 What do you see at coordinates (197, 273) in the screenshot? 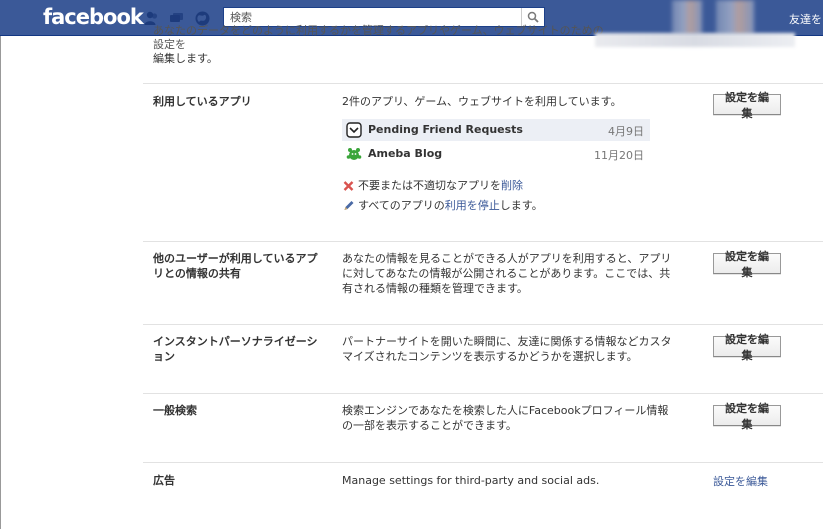
I see `friends-apps-label-line-2: リとの情報の共有` at bounding box center [197, 273].